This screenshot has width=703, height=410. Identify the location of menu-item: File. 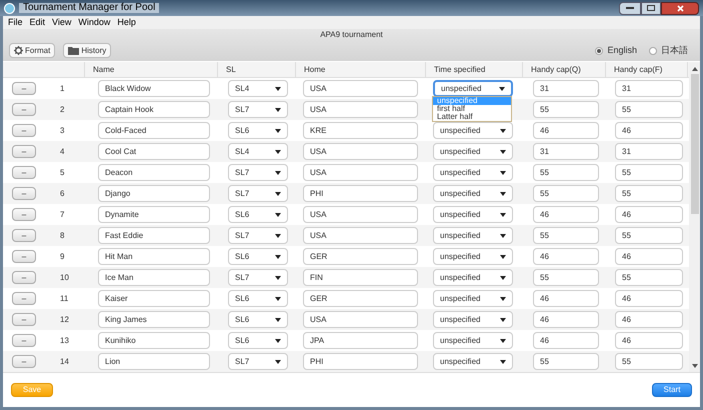
(15, 22).